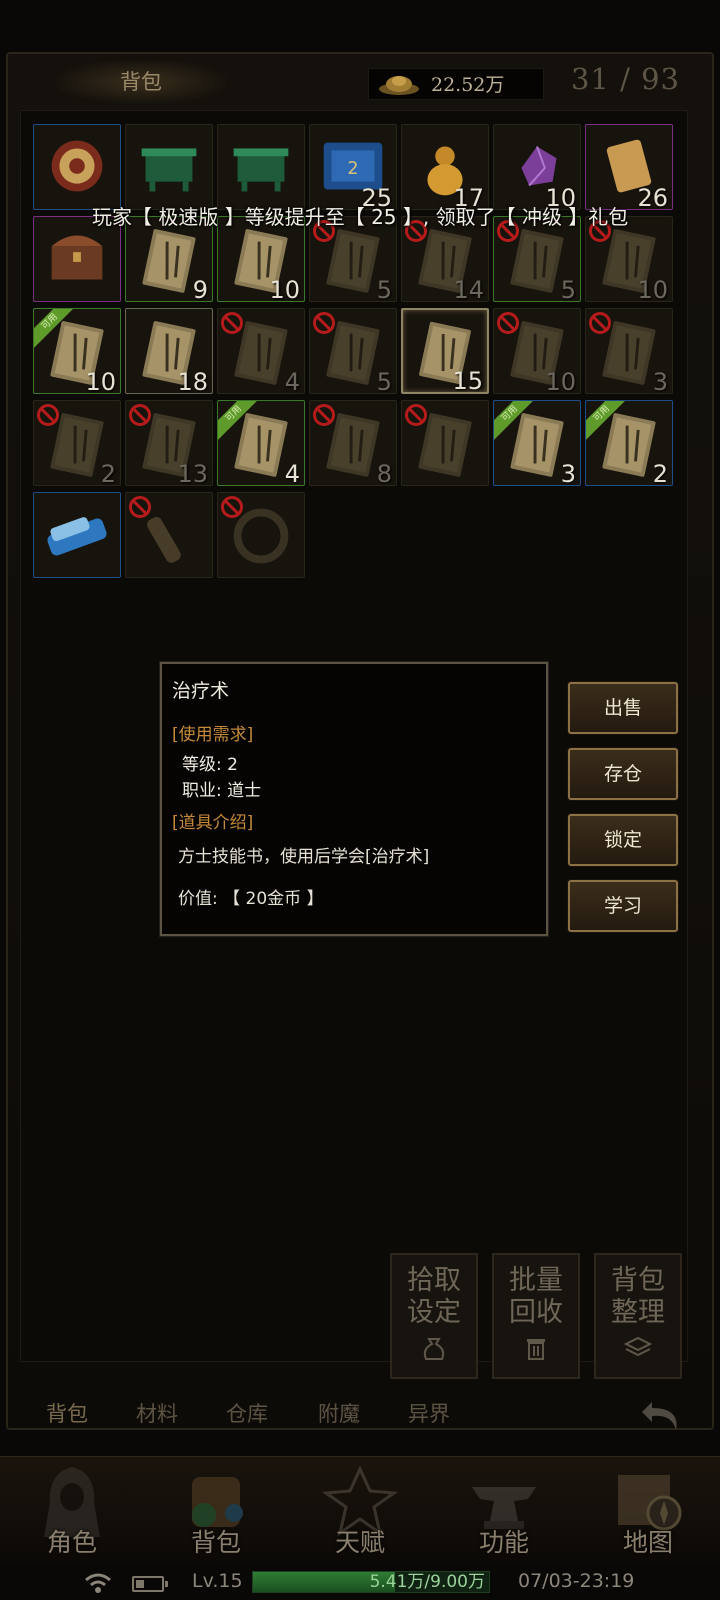  Describe the element at coordinates (648, 1511) in the screenshot. I see `nav-map: 地图` at that location.